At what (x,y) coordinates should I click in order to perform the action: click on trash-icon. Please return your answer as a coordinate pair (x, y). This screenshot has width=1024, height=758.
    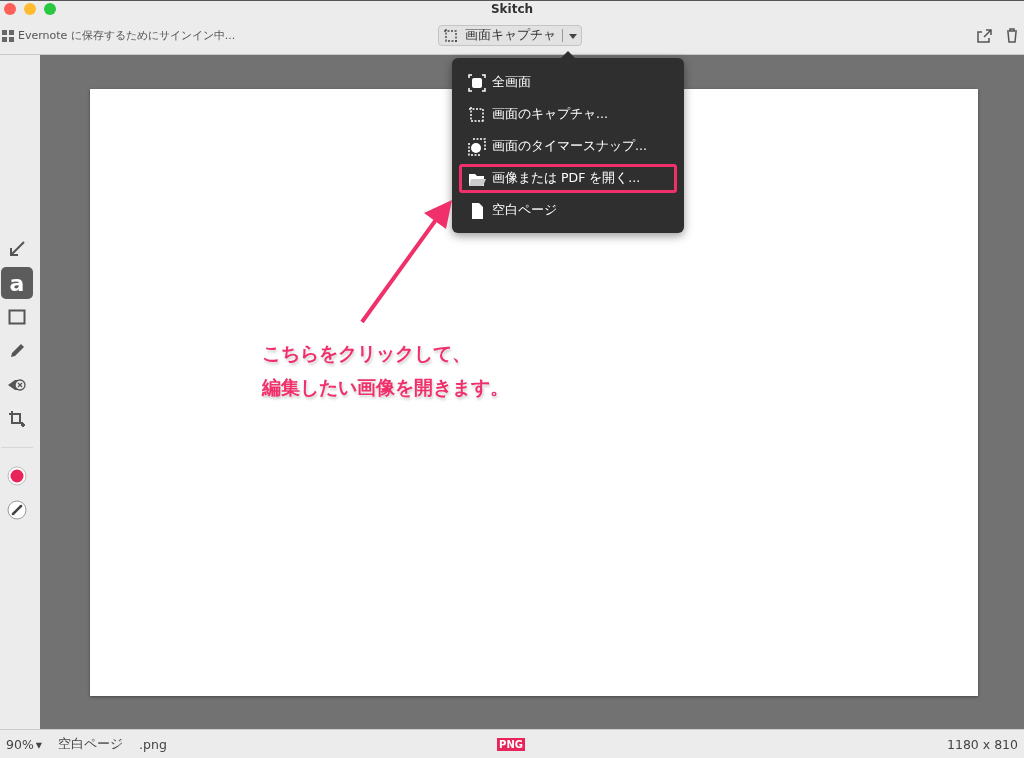
    Looking at the image, I should click on (1012, 35).